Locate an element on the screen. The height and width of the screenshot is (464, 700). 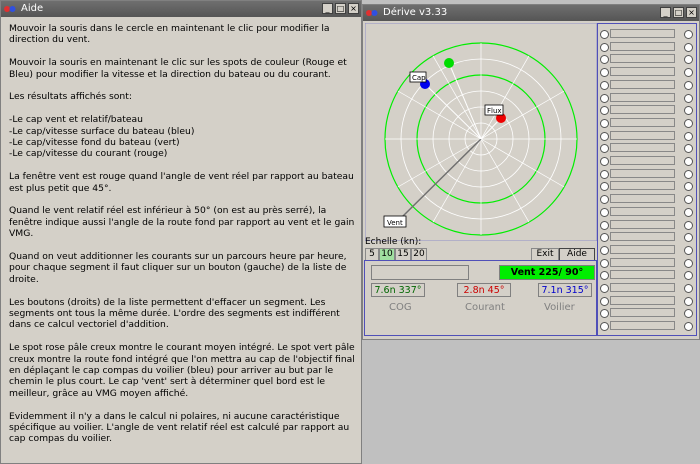
wind-display: Vent 225/ 90° is located at coordinates (547, 272).